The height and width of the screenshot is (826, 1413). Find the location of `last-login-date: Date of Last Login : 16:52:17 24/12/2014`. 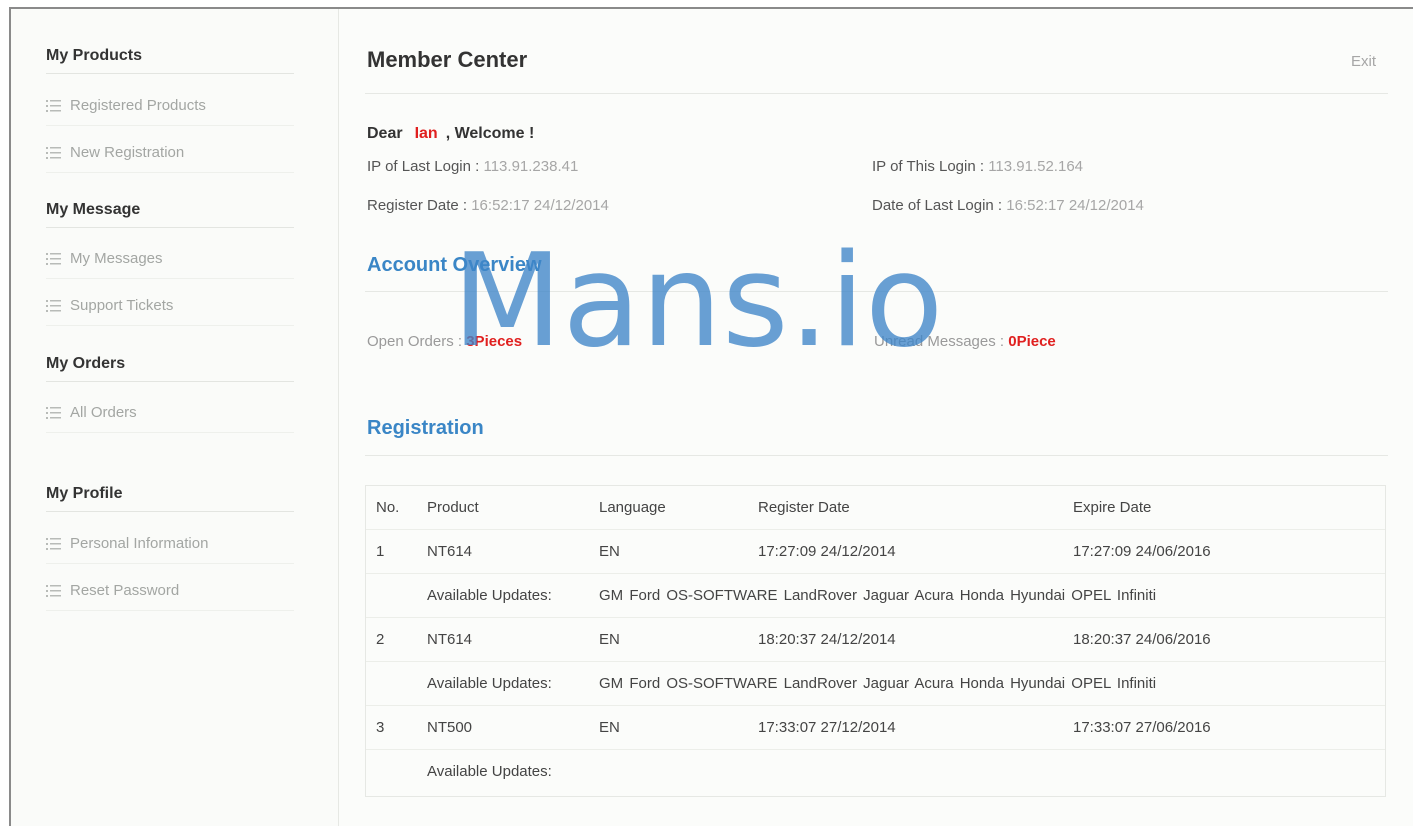

last-login-date: Date of Last Login : 16:52:17 24/12/2014 is located at coordinates (1008, 205).